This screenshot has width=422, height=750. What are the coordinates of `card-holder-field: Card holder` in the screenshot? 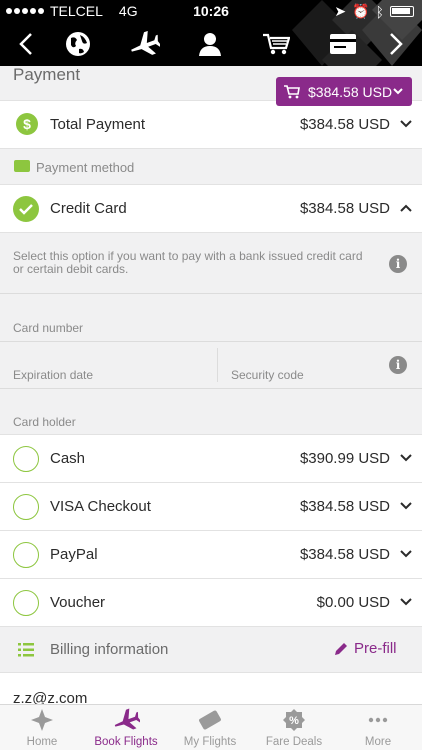 It's located at (44, 422).